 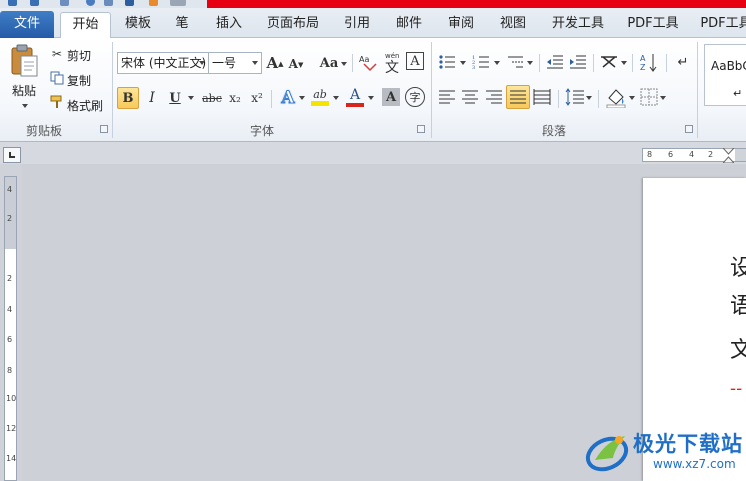 What do you see at coordinates (27, 25) in the screenshot?
I see `tab-file: 文件` at bounding box center [27, 25].